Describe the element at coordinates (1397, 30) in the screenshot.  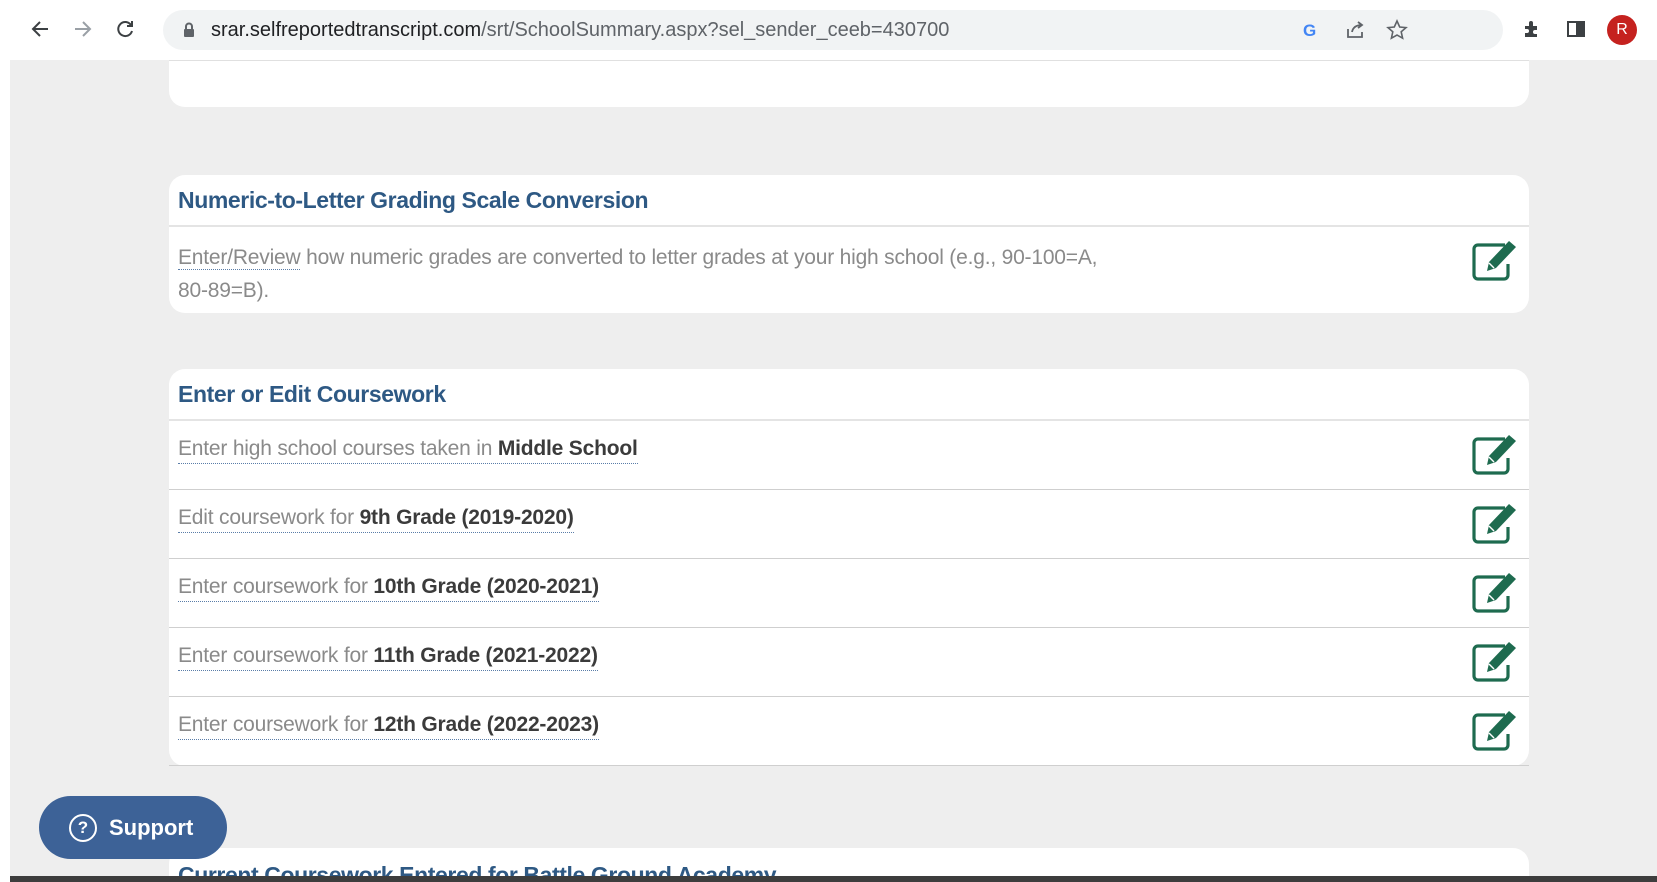
I see `bookmark-star-icon` at that location.